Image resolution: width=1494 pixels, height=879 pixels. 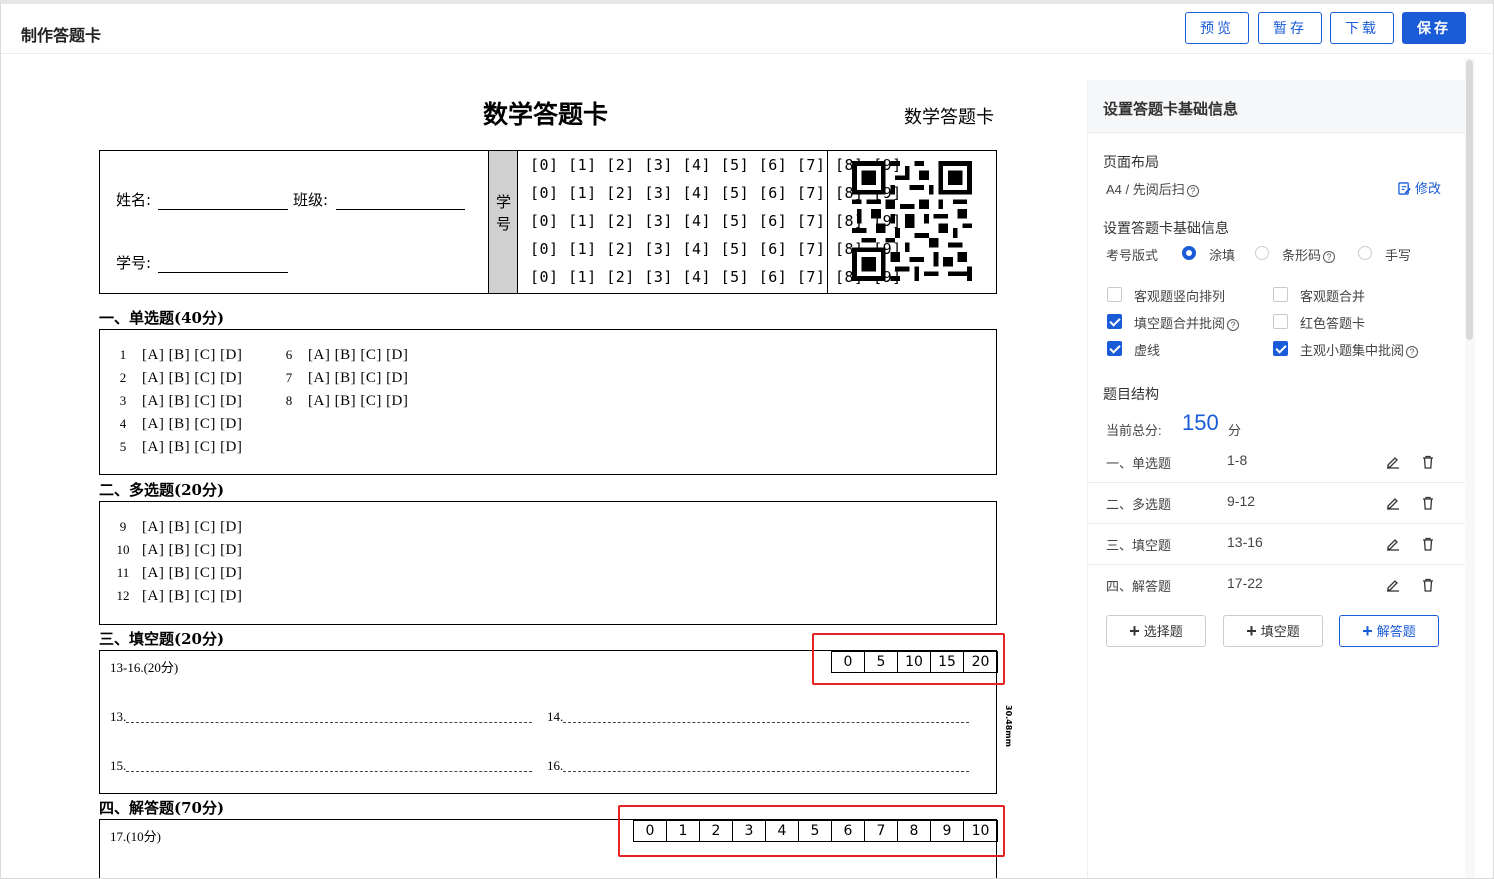 I want to click on structure-row-range: 9-12, so click(x=1241, y=501).